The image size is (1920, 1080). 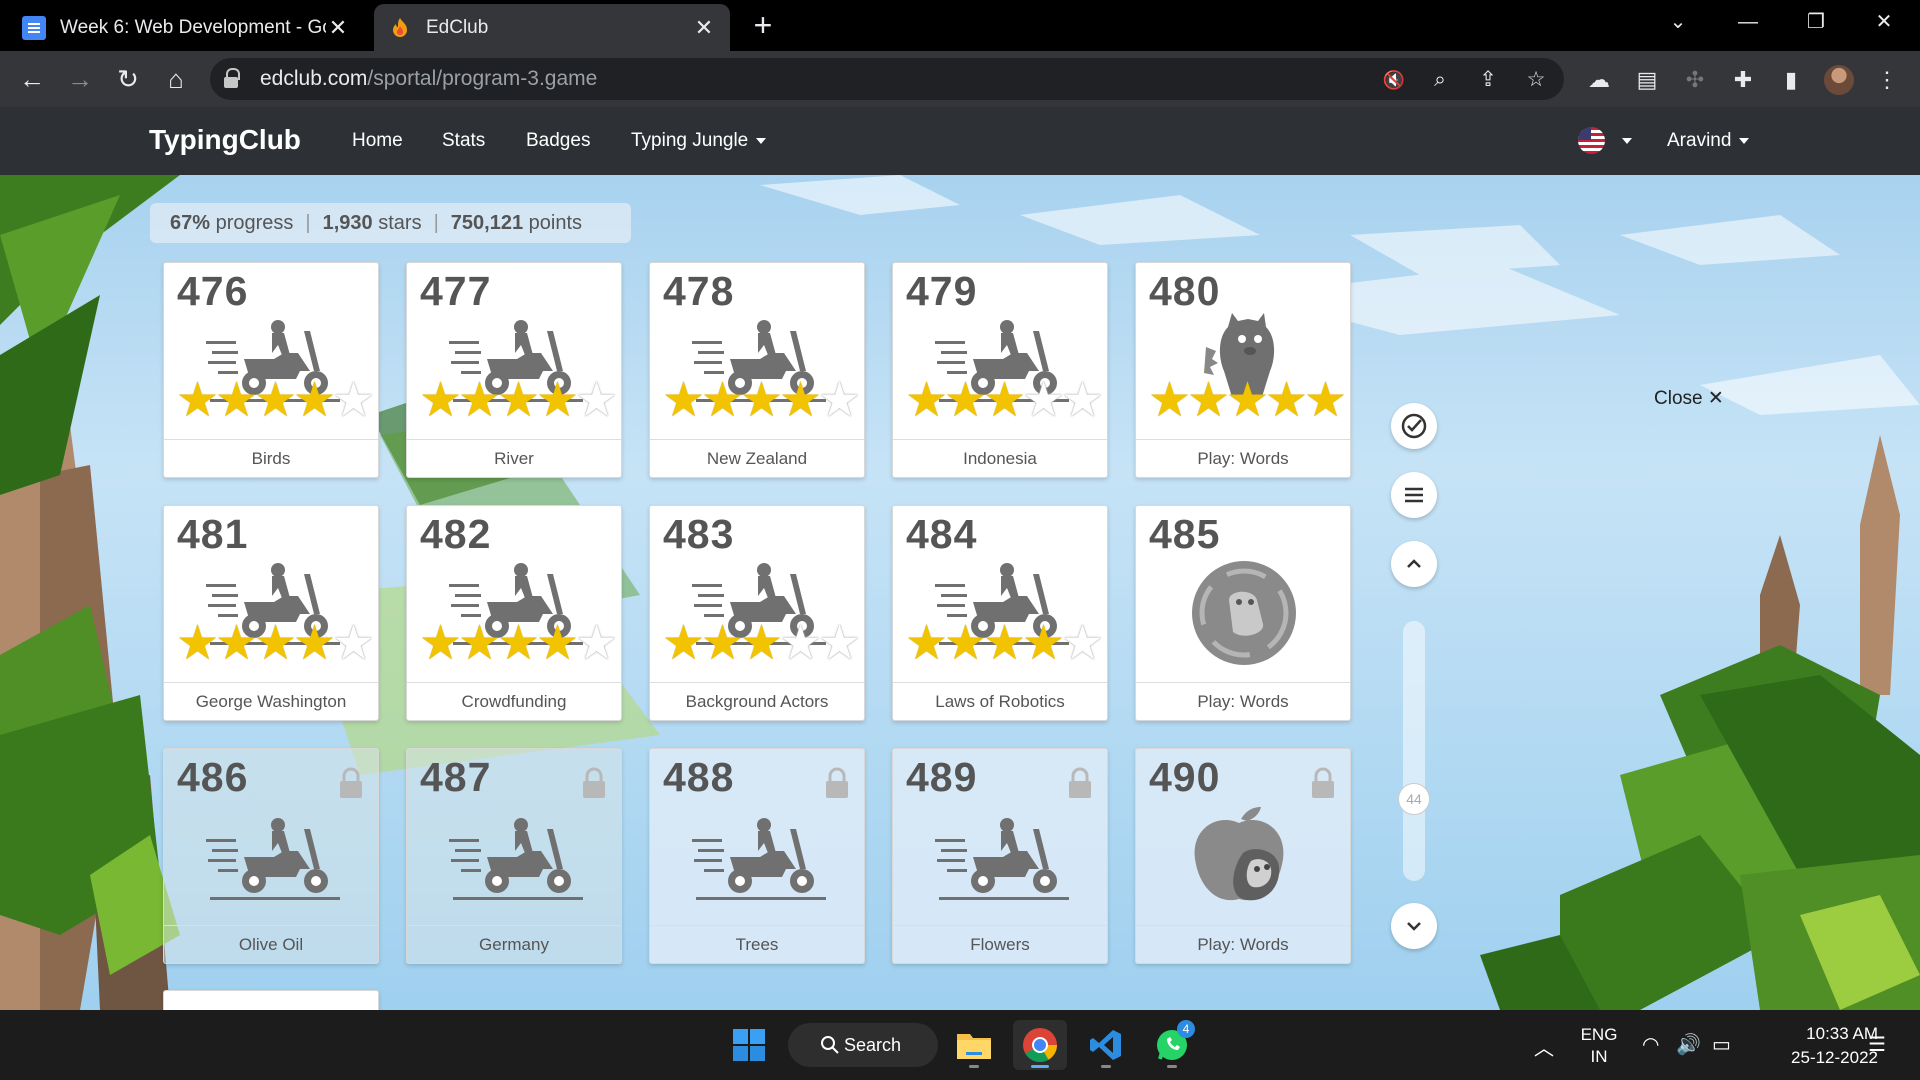 I want to click on notifications-icon: ☰, so click(x=1877, y=1044).